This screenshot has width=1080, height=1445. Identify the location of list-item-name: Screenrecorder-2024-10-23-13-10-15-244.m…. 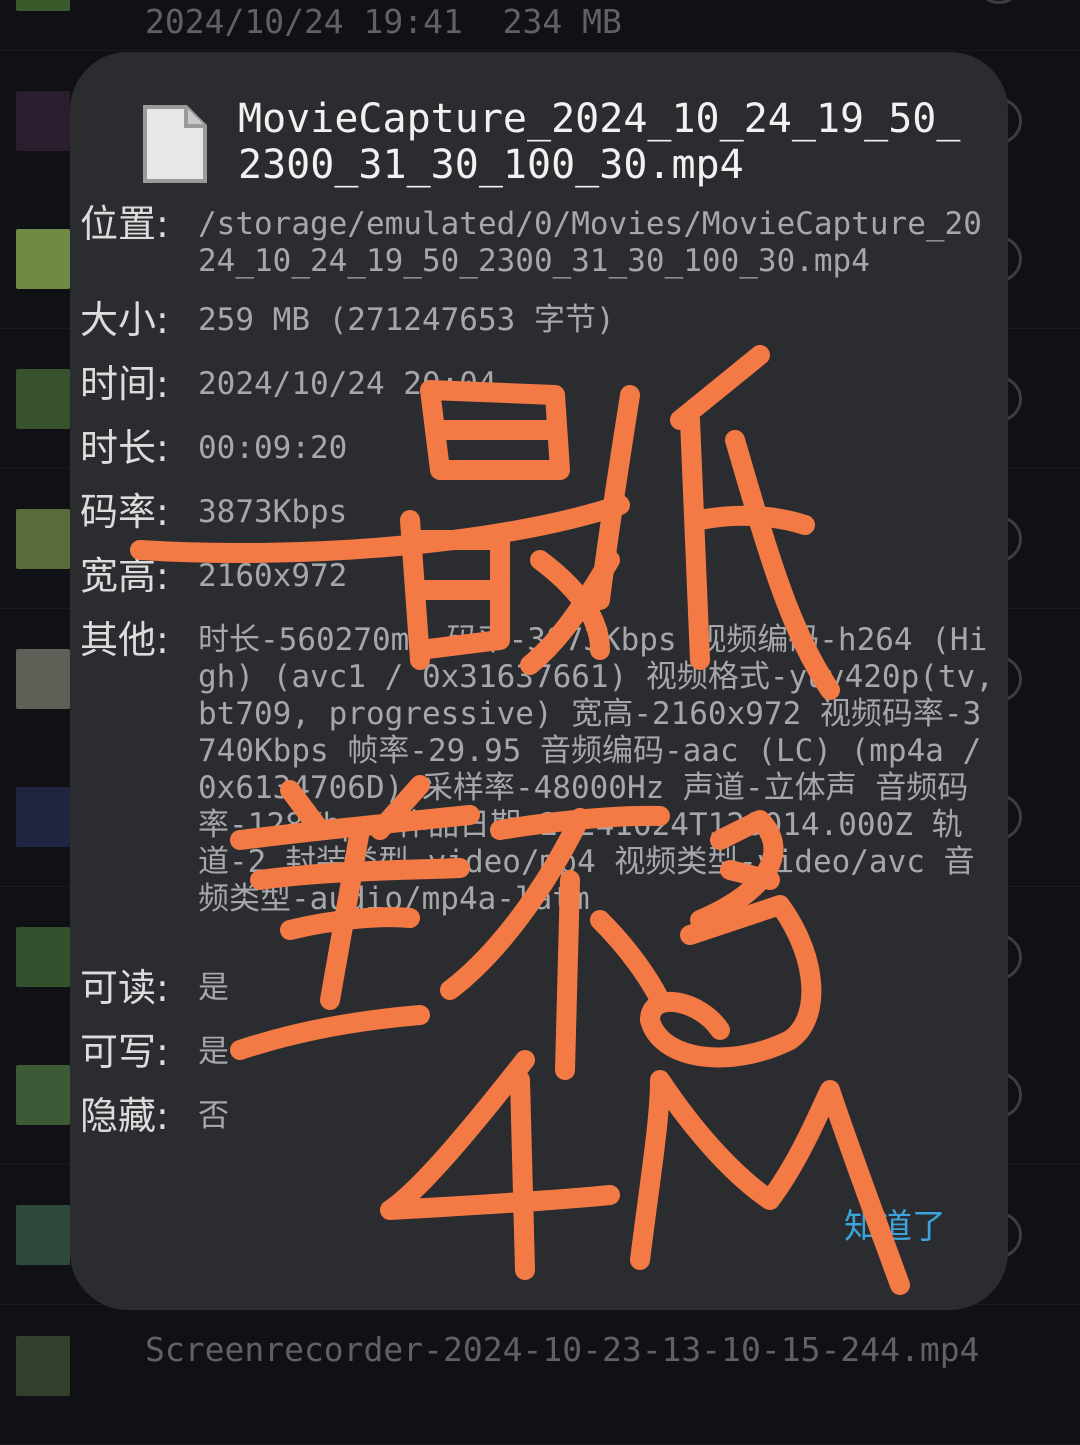
(562, 1349).